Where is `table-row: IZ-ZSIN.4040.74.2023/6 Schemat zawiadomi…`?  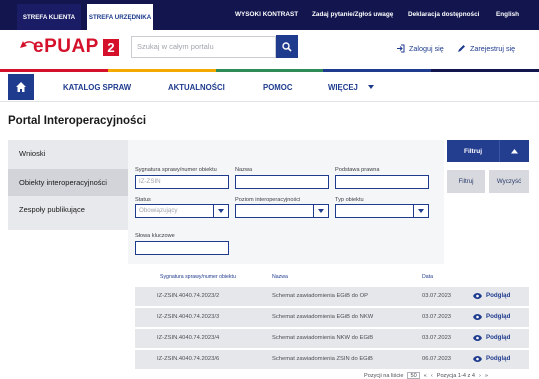 table-row: IZ-ZSIN.4040.74.2023/6 Schemat zawiadomi… is located at coordinates (332, 359).